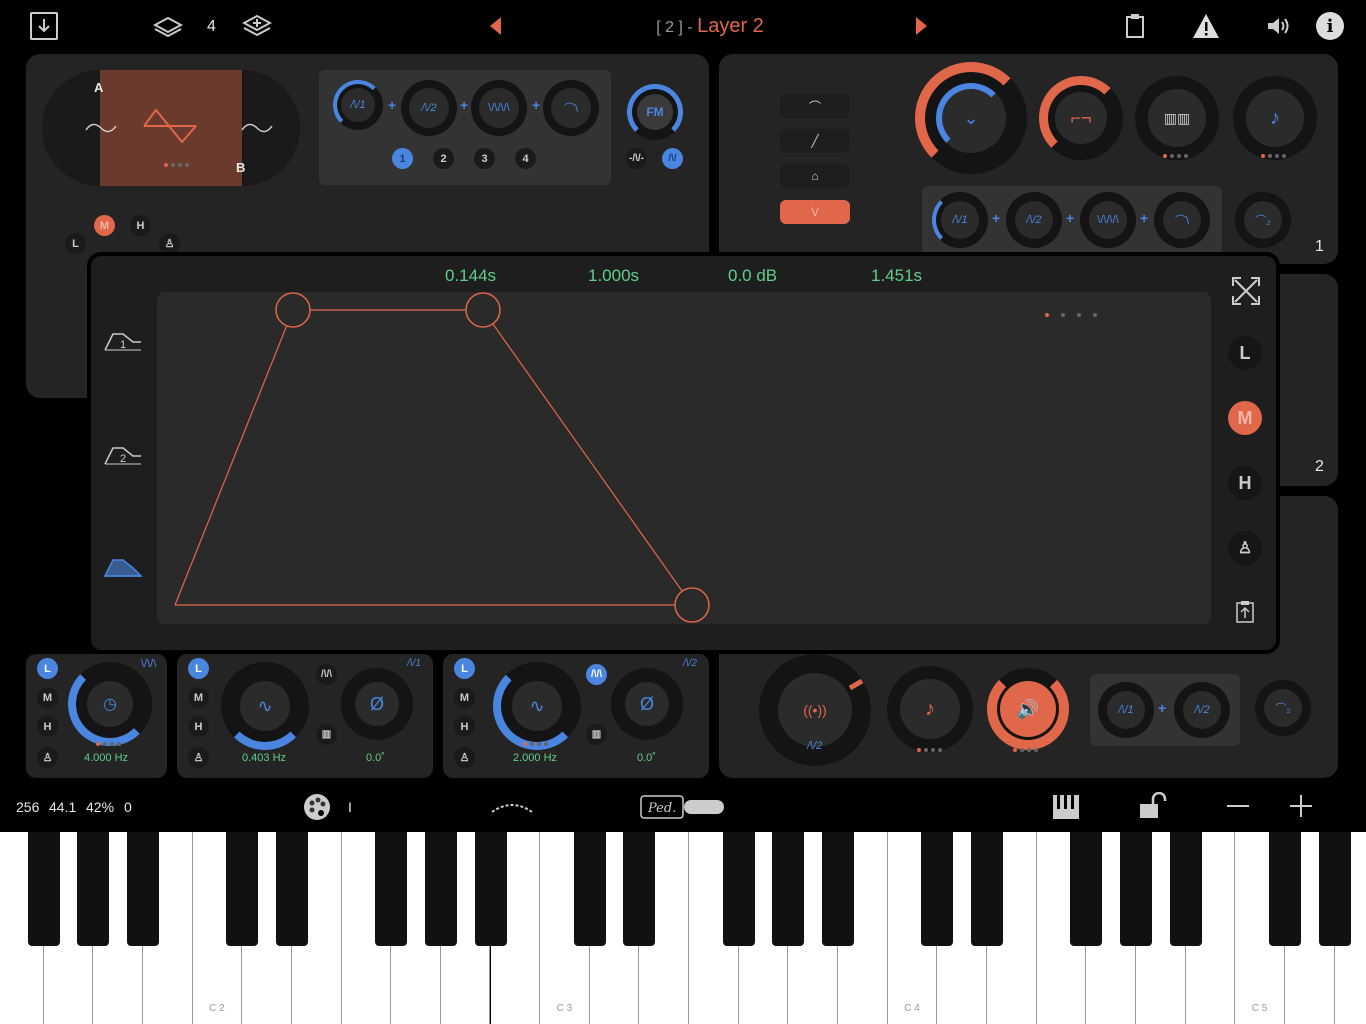 This screenshot has height=1024, width=1366. Describe the element at coordinates (483, 310) in the screenshot. I see `hold-handle` at that location.